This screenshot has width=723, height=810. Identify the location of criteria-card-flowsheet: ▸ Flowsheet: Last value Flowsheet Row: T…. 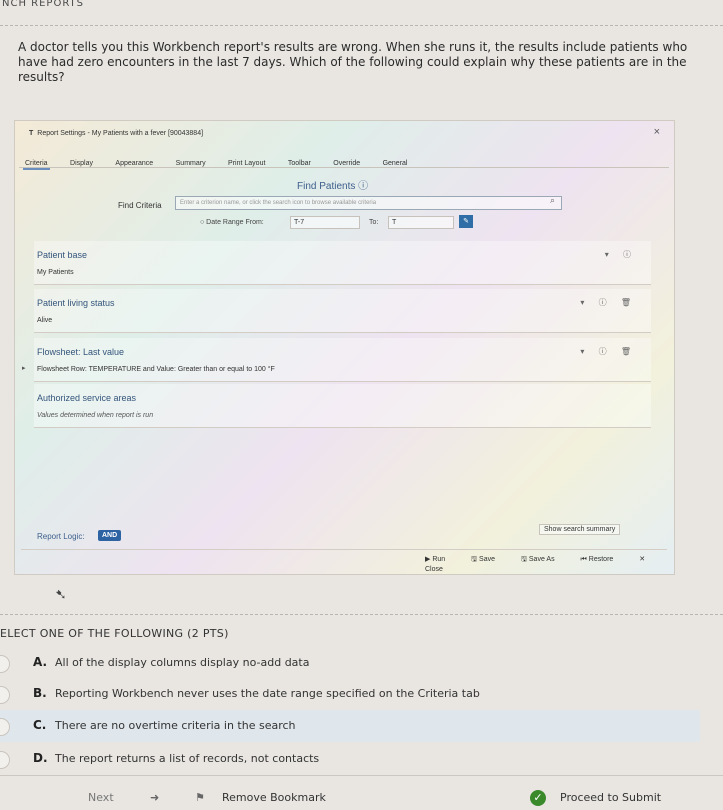
(336, 360).